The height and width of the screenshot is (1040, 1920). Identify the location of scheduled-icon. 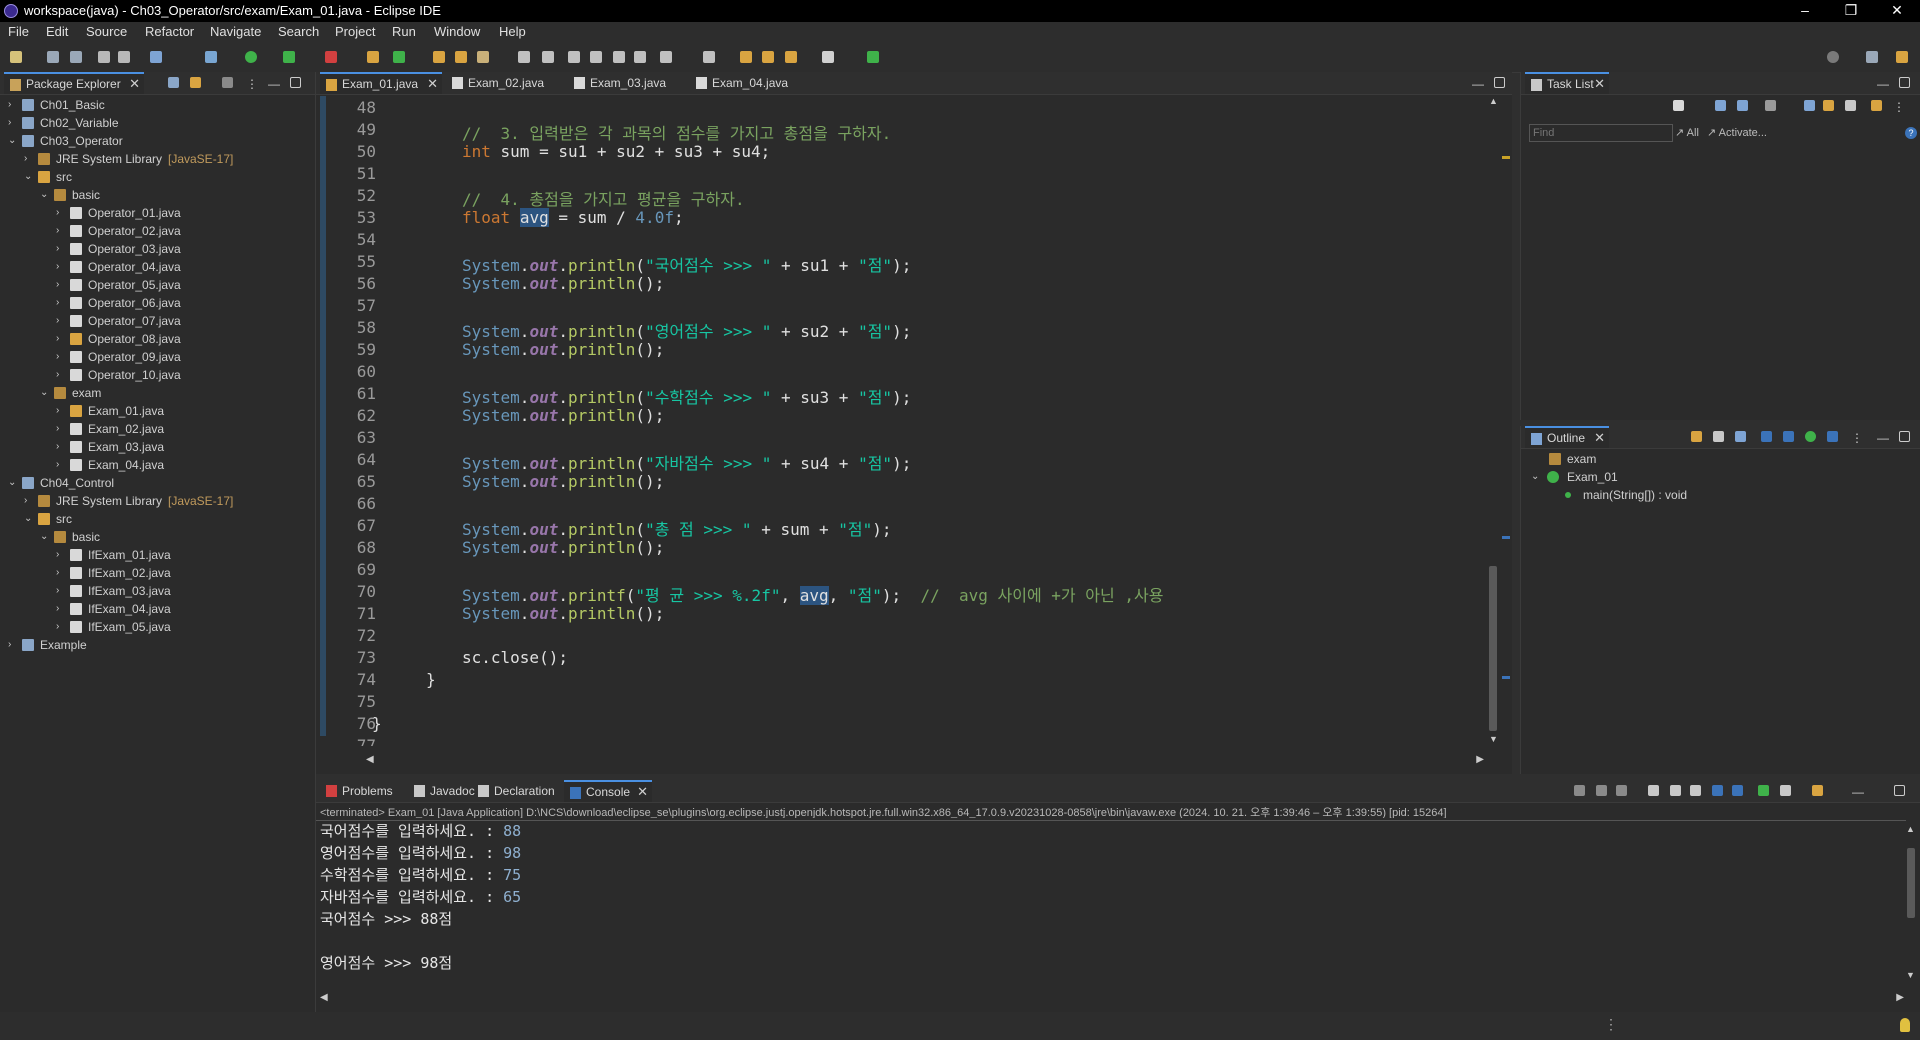
(1742, 105).